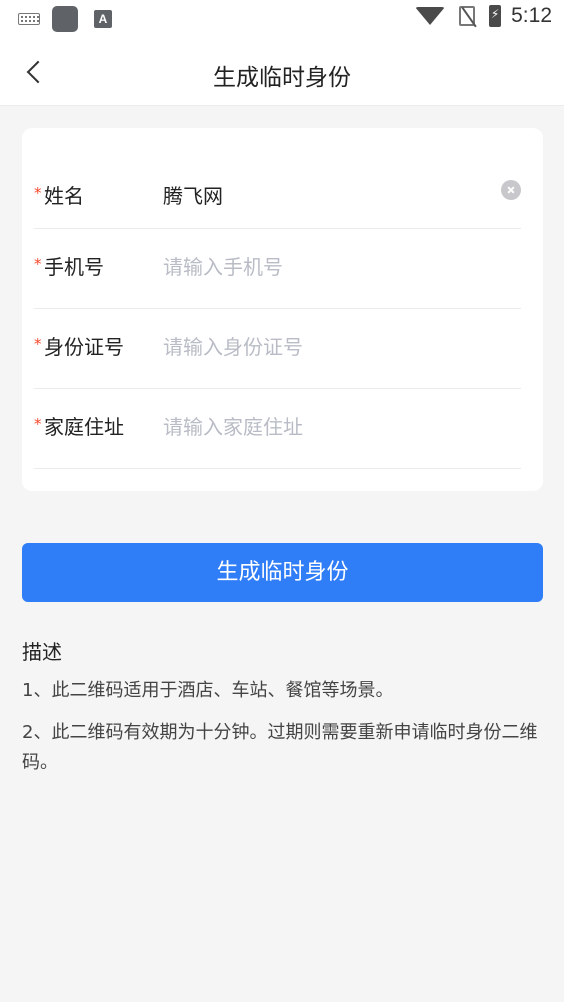 The height and width of the screenshot is (1002, 564). What do you see at coordinates (84, 427) in the screenshot?
I see `address-label: 家庭住址` at bounding box center [84, 427].